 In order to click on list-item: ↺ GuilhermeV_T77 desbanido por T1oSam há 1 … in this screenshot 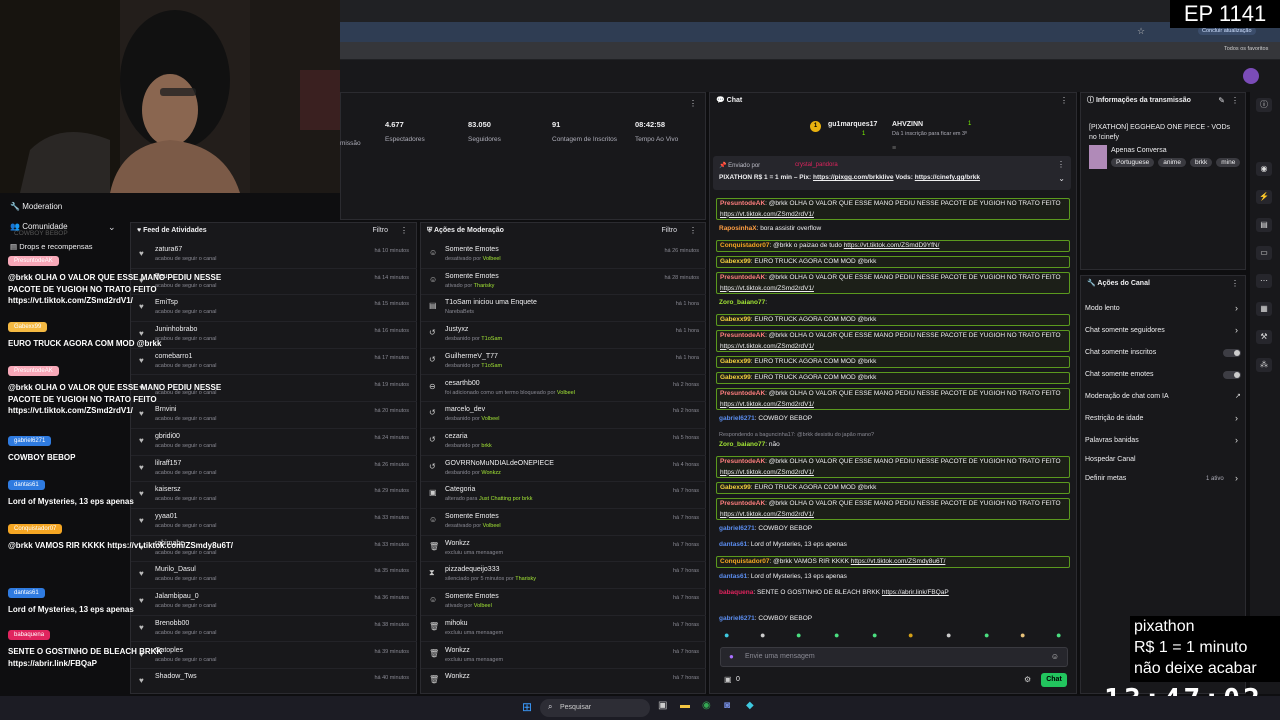, I will do `click(563, 362)`.